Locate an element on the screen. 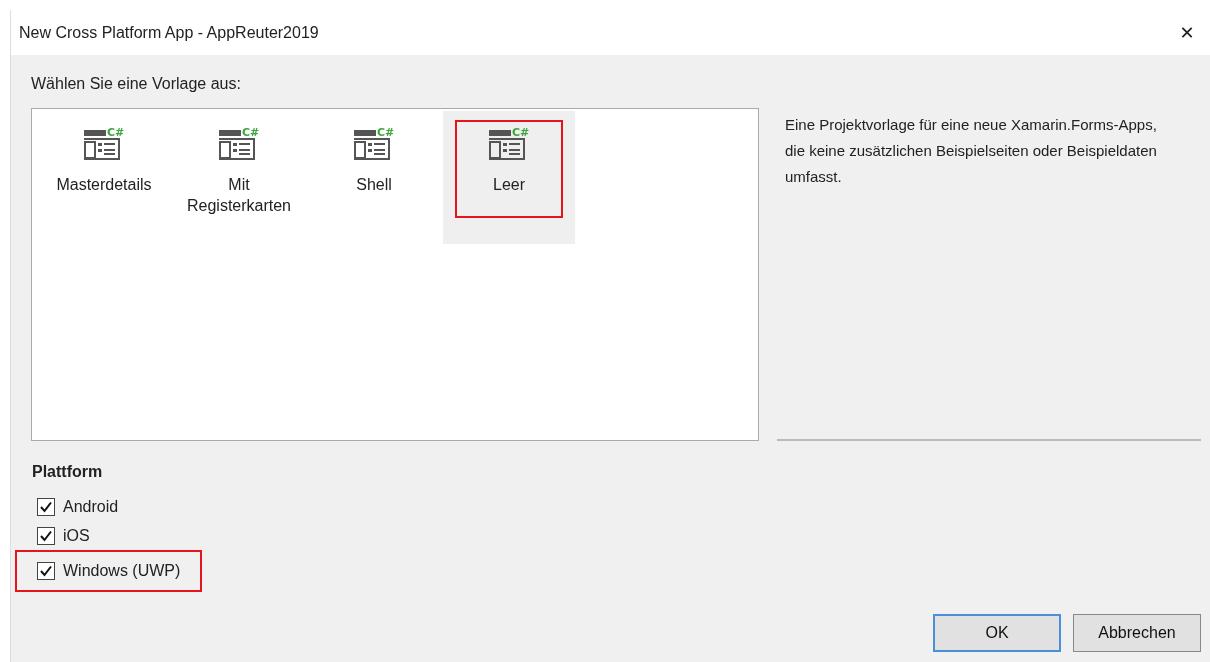  close-button: ✕ is located at coordinates (1187, 32).